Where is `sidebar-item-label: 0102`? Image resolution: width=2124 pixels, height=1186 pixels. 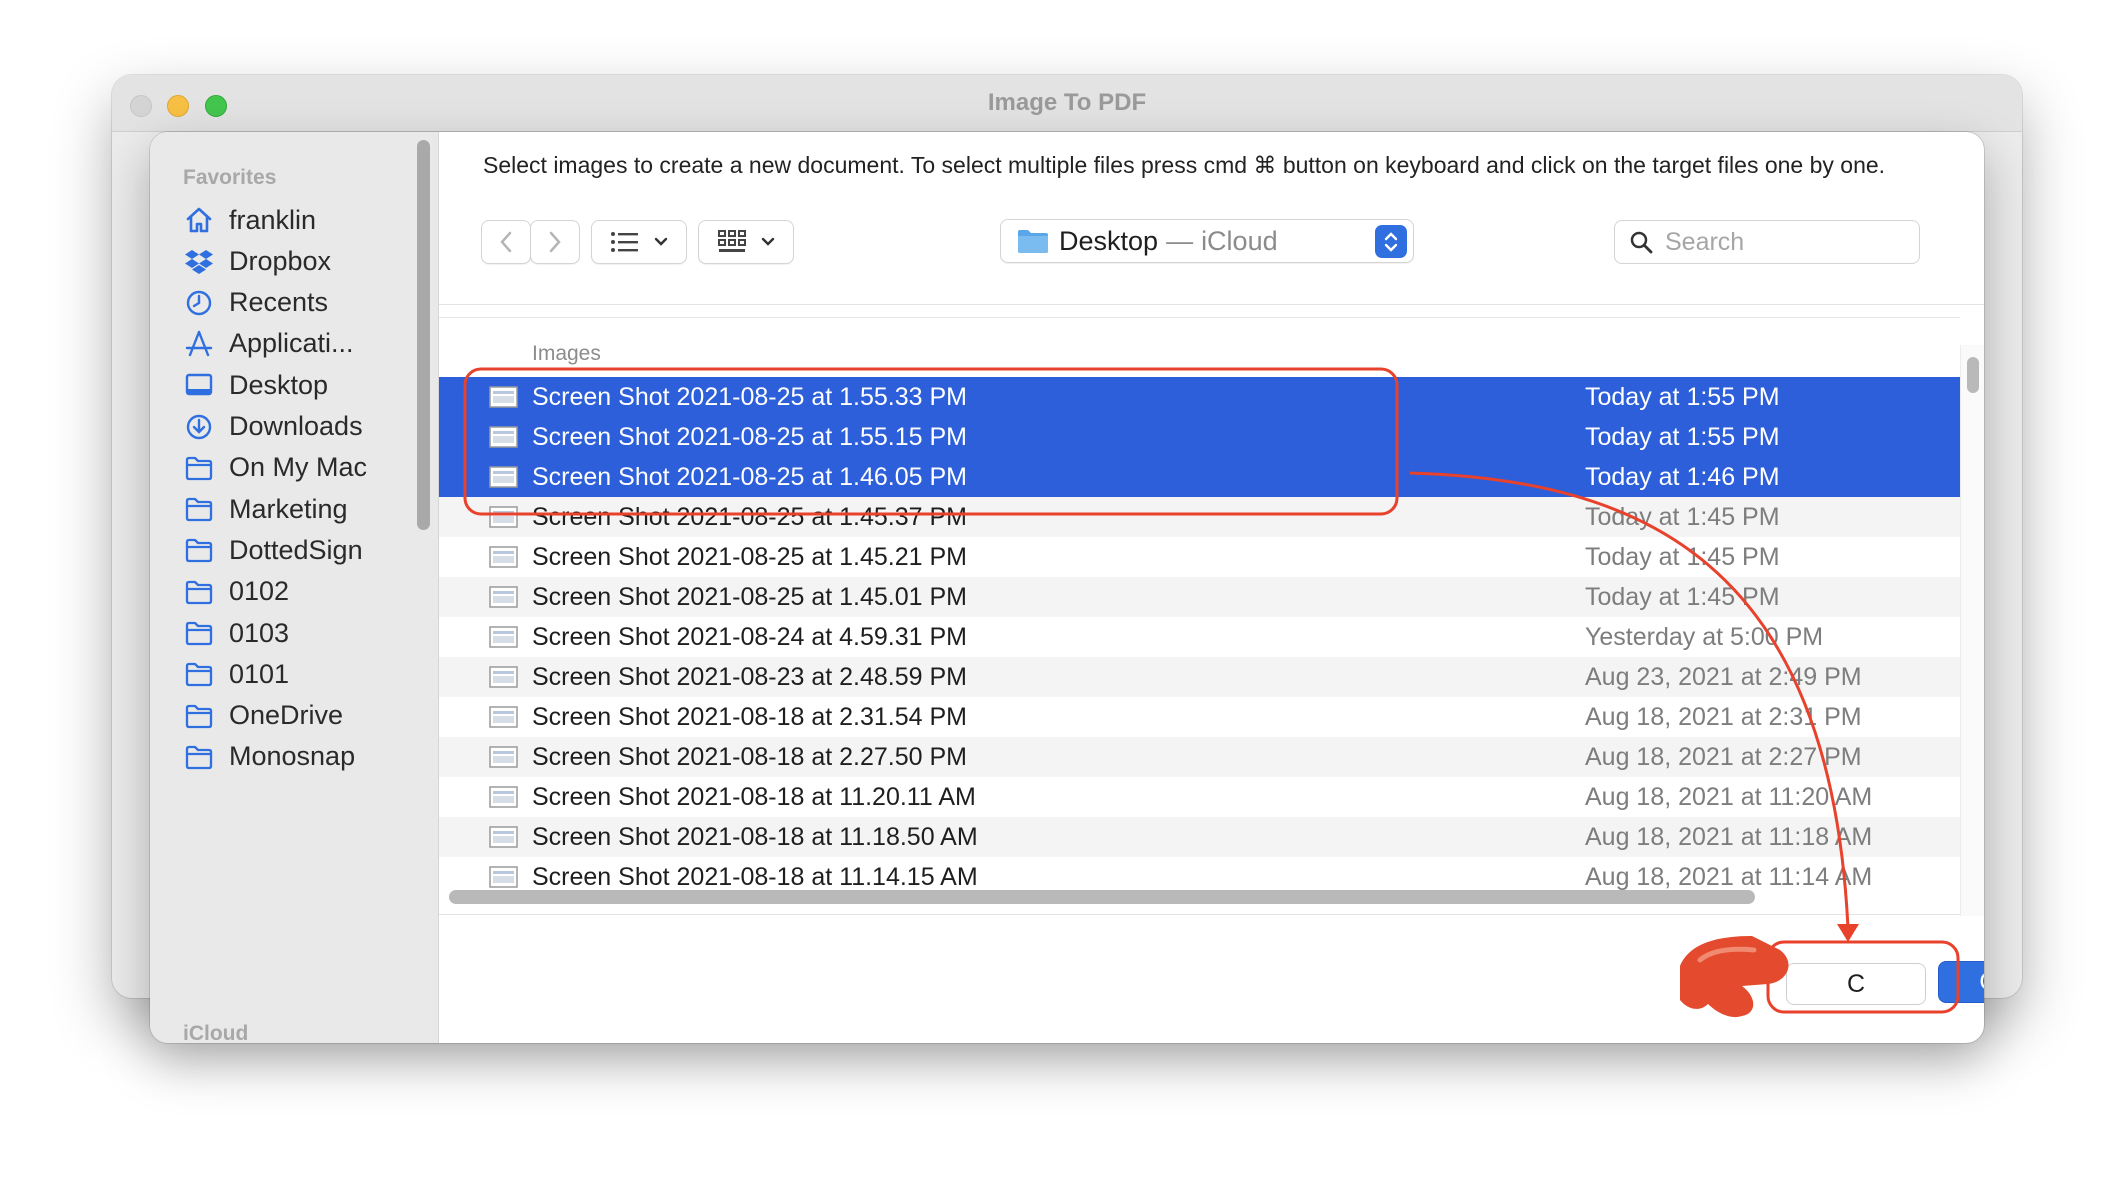
sidebar-item-label: 0102 is located at coordinates (259, 591).